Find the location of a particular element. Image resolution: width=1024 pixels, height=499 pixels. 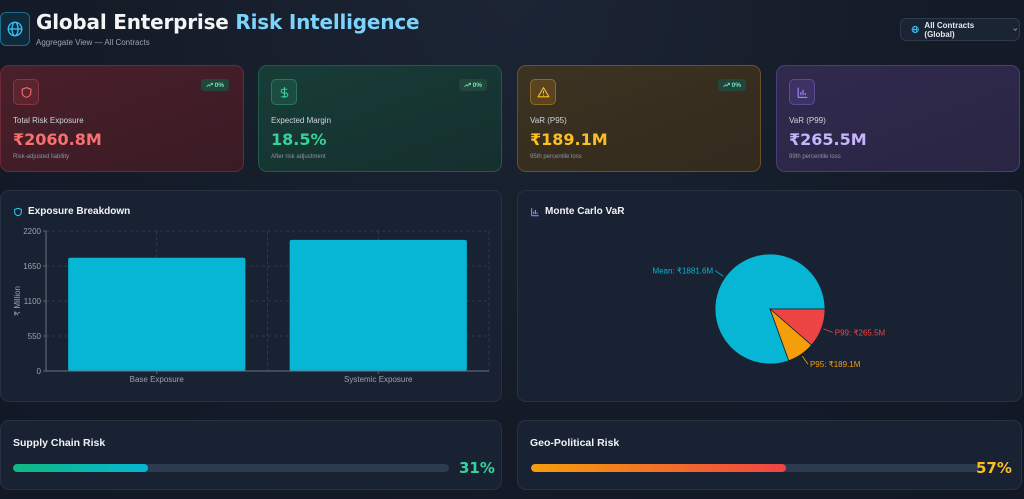

supply-chain-risk-progress-fill is located at coordinates (81, 468).